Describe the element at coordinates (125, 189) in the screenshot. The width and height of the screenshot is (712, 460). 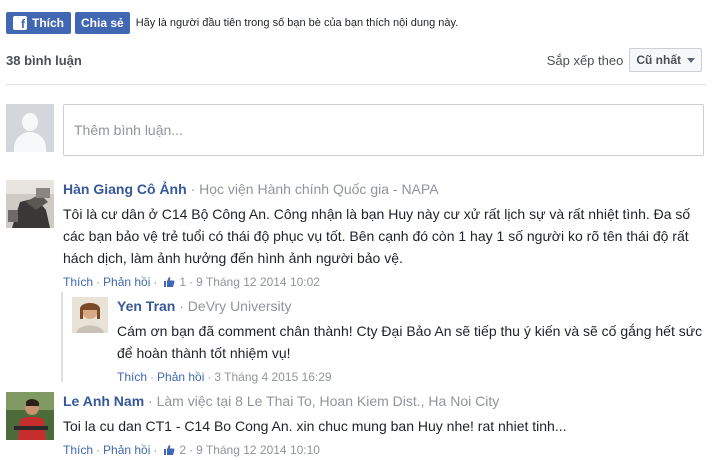
I see `comment-author: Hàn Giang Cô Ảnh` at that location.